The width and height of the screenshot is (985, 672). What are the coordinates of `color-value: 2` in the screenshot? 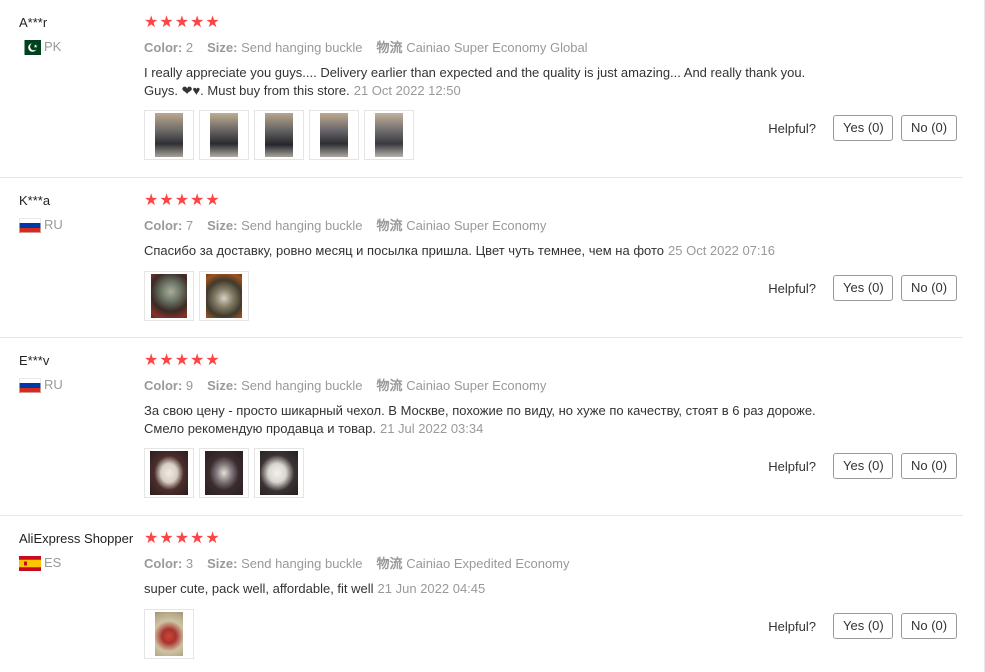 It's located at (189, 47).